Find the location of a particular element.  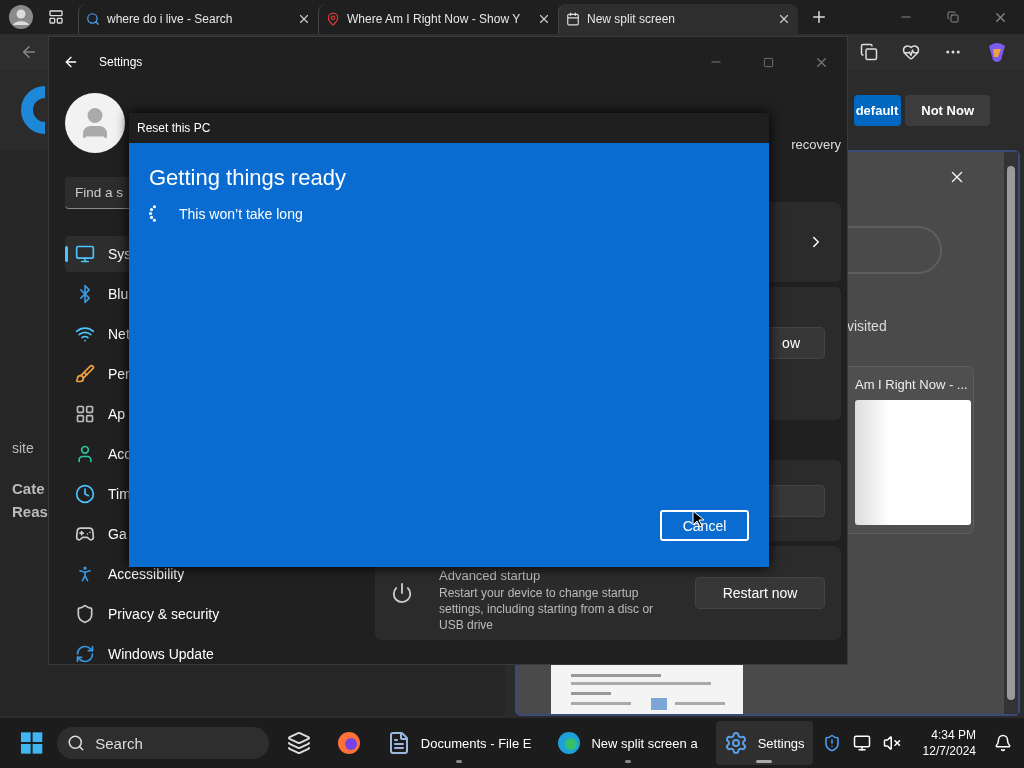

notifications-icon is located at coordinates (1003, 743).